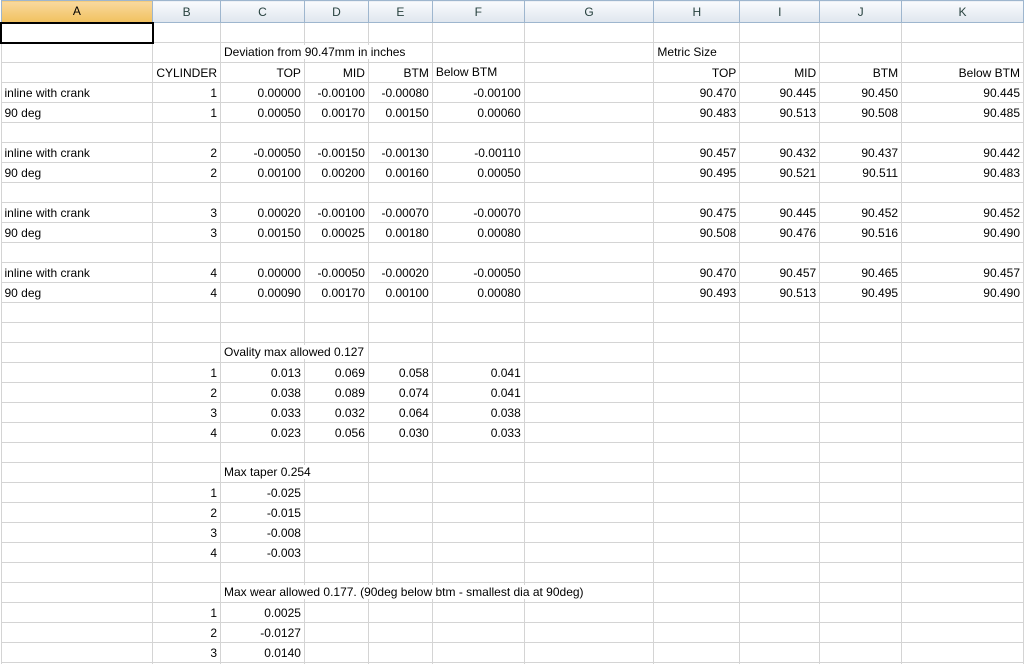  Describe the element at coordinates (478, 272) in the screenshot. I see `cell-f13: -0.00050` at that location.